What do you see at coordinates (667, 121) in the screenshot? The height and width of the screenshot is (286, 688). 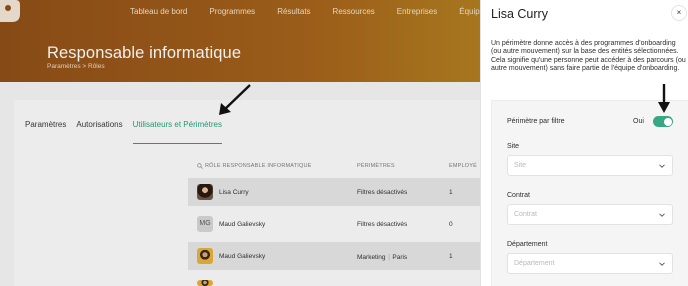 I see `toggle-knob` at bounding box center [667, 121].